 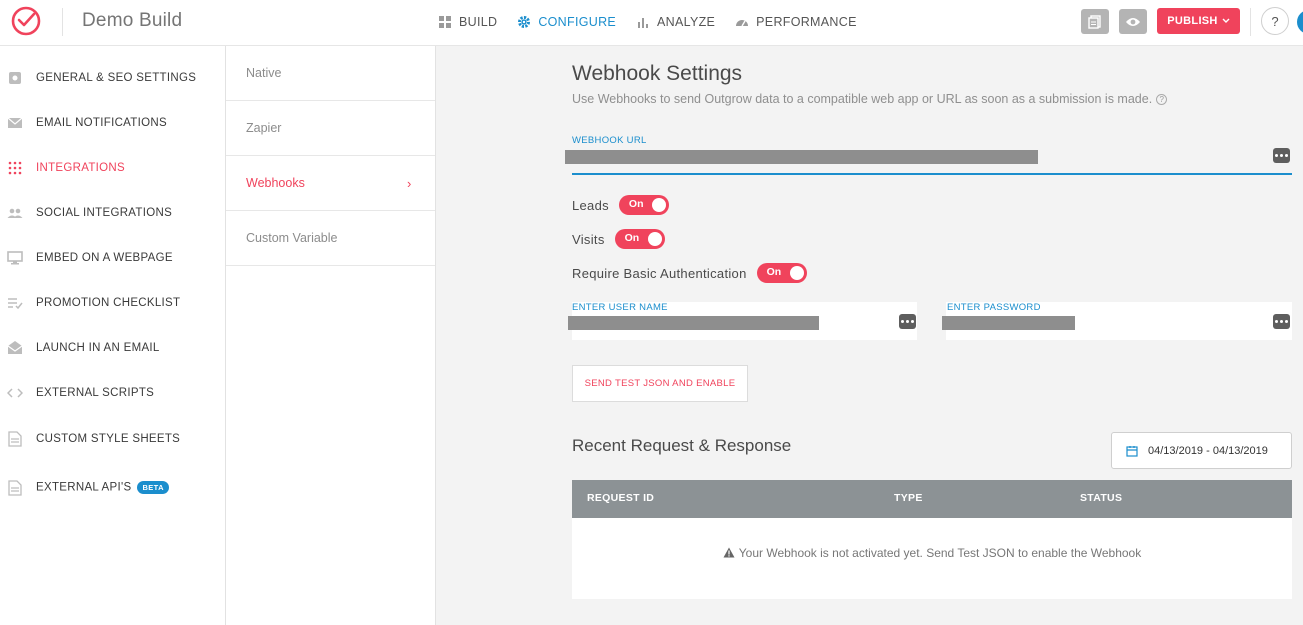 I want to click on username-options-icon, so click(x=907, y=321).